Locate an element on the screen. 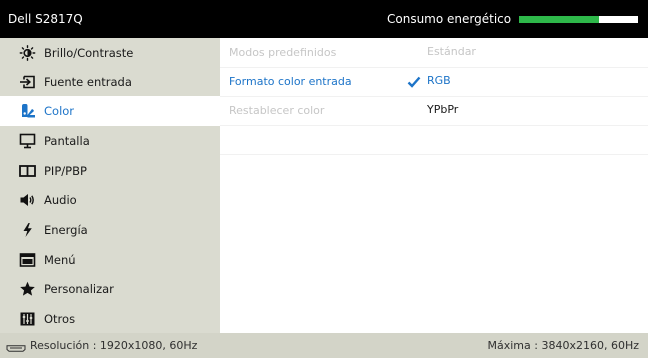  sidebar-item-label: Color is located at coordinates (59, 111).